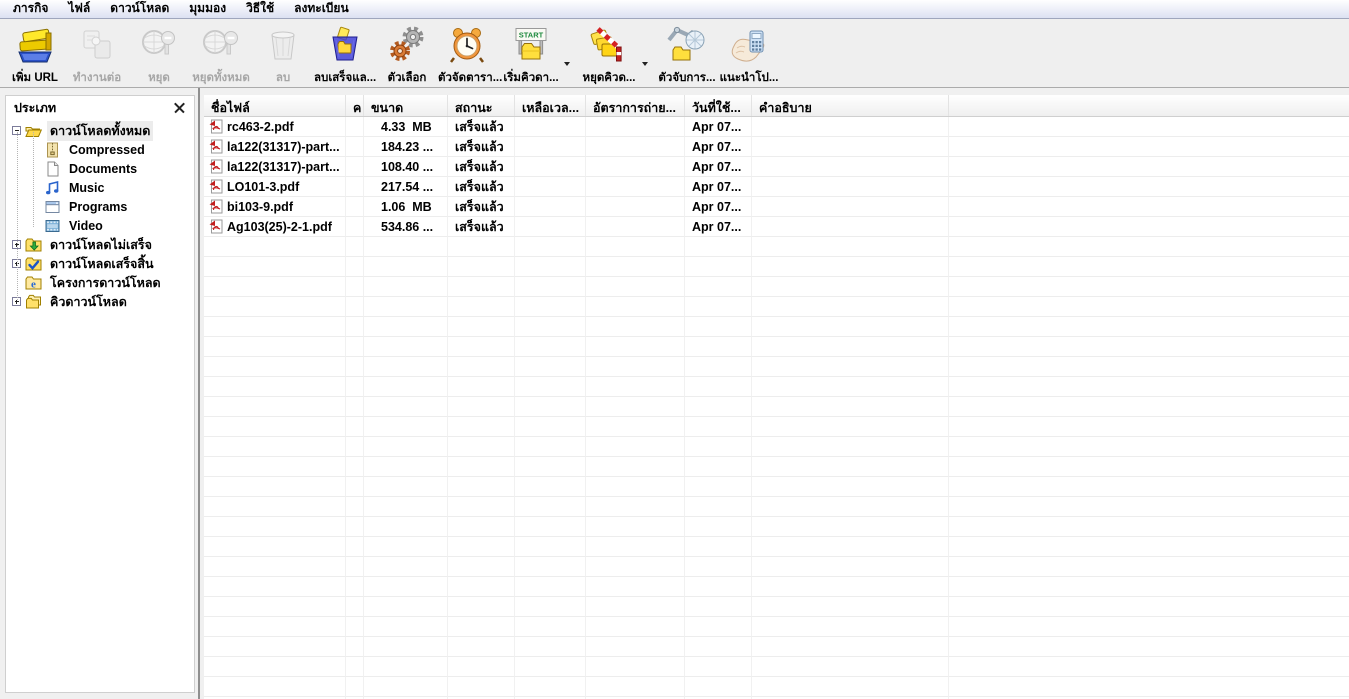 This screenshot has height=699, width=1349. What do you see at coordinates (100, 244) in the screenshot?
I see `tree-item-unfinished: ดาวน์โหลดไม่เสร็จ` at bounding box center [100, 244].